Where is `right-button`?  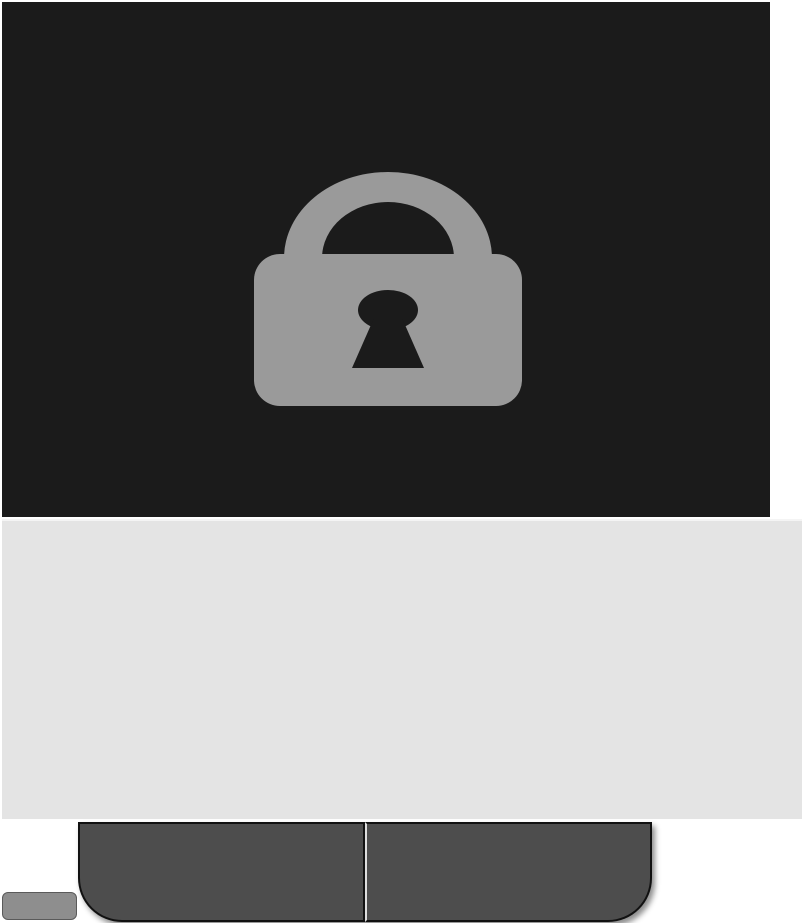
right-button is located at coordinates (508, 872).